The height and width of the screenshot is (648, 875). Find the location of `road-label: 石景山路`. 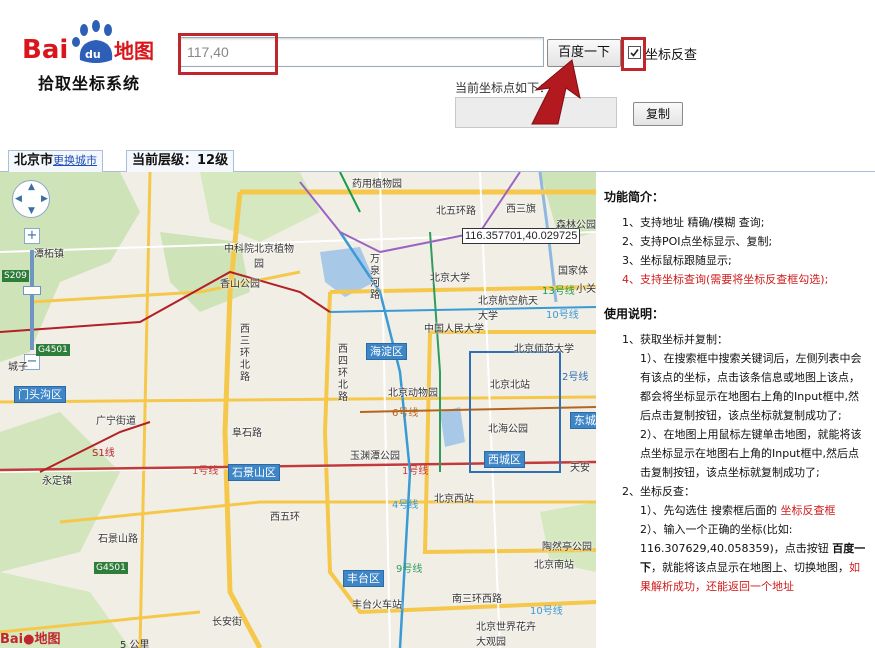

road-label: 石景山路 is located at coordinates (118, 539).